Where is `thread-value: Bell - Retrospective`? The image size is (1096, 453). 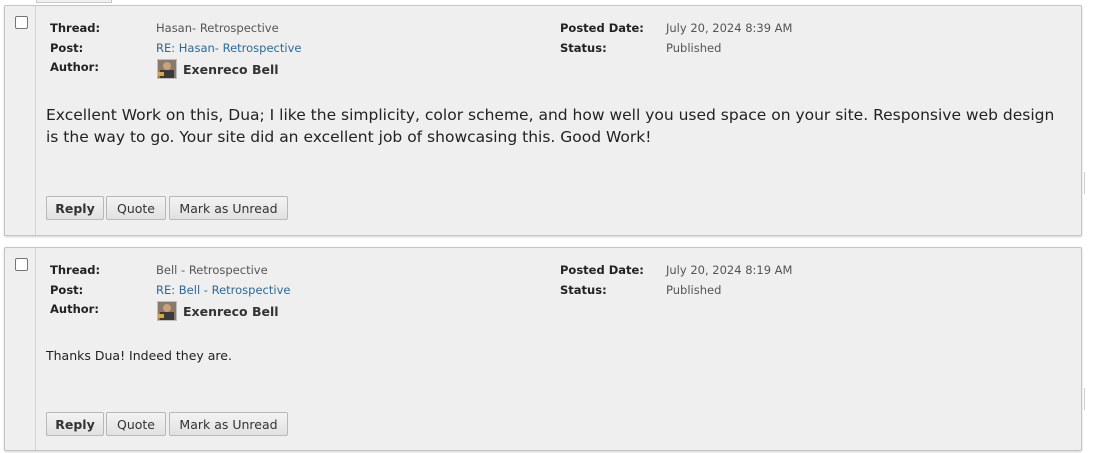
thread-value: Bell - Retrospective is located at coordinates (212, 270).